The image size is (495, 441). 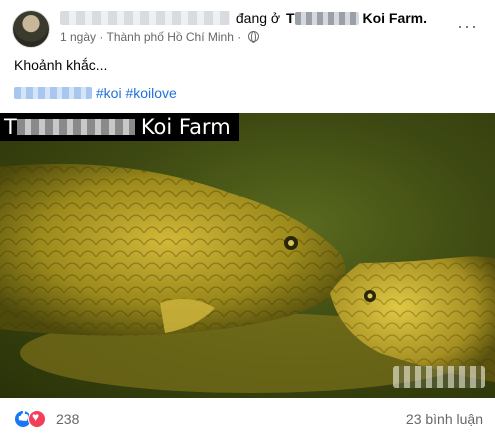 I want to click on hashtag-redacted, so click(x=53, y=93).